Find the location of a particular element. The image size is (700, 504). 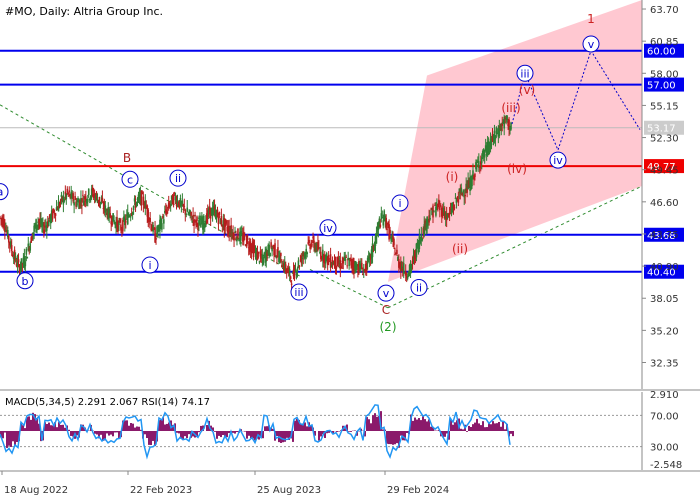

price-tick-label: 38.05 is located at coordinates (664, 299).